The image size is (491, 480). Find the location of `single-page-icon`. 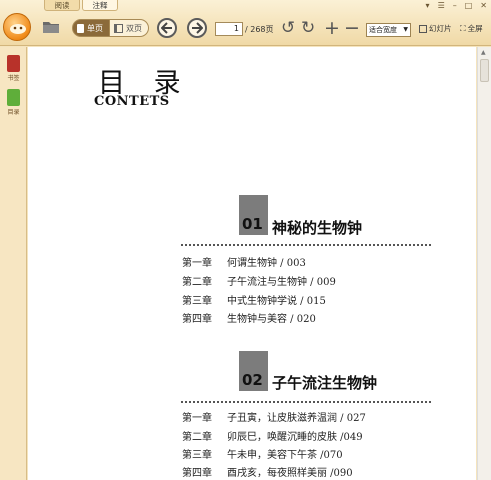

single-page-icon is located at coordinates (80, 28).